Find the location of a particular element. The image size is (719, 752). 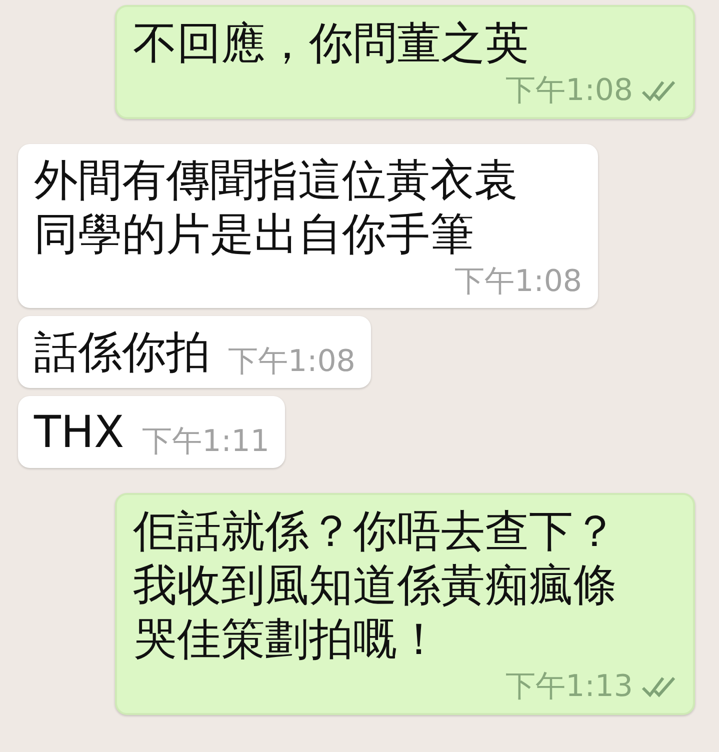

message-text: 外間有傳聞指這位黃衣袁同學的片是出自你手筆 is located at coordinates (276, 208).